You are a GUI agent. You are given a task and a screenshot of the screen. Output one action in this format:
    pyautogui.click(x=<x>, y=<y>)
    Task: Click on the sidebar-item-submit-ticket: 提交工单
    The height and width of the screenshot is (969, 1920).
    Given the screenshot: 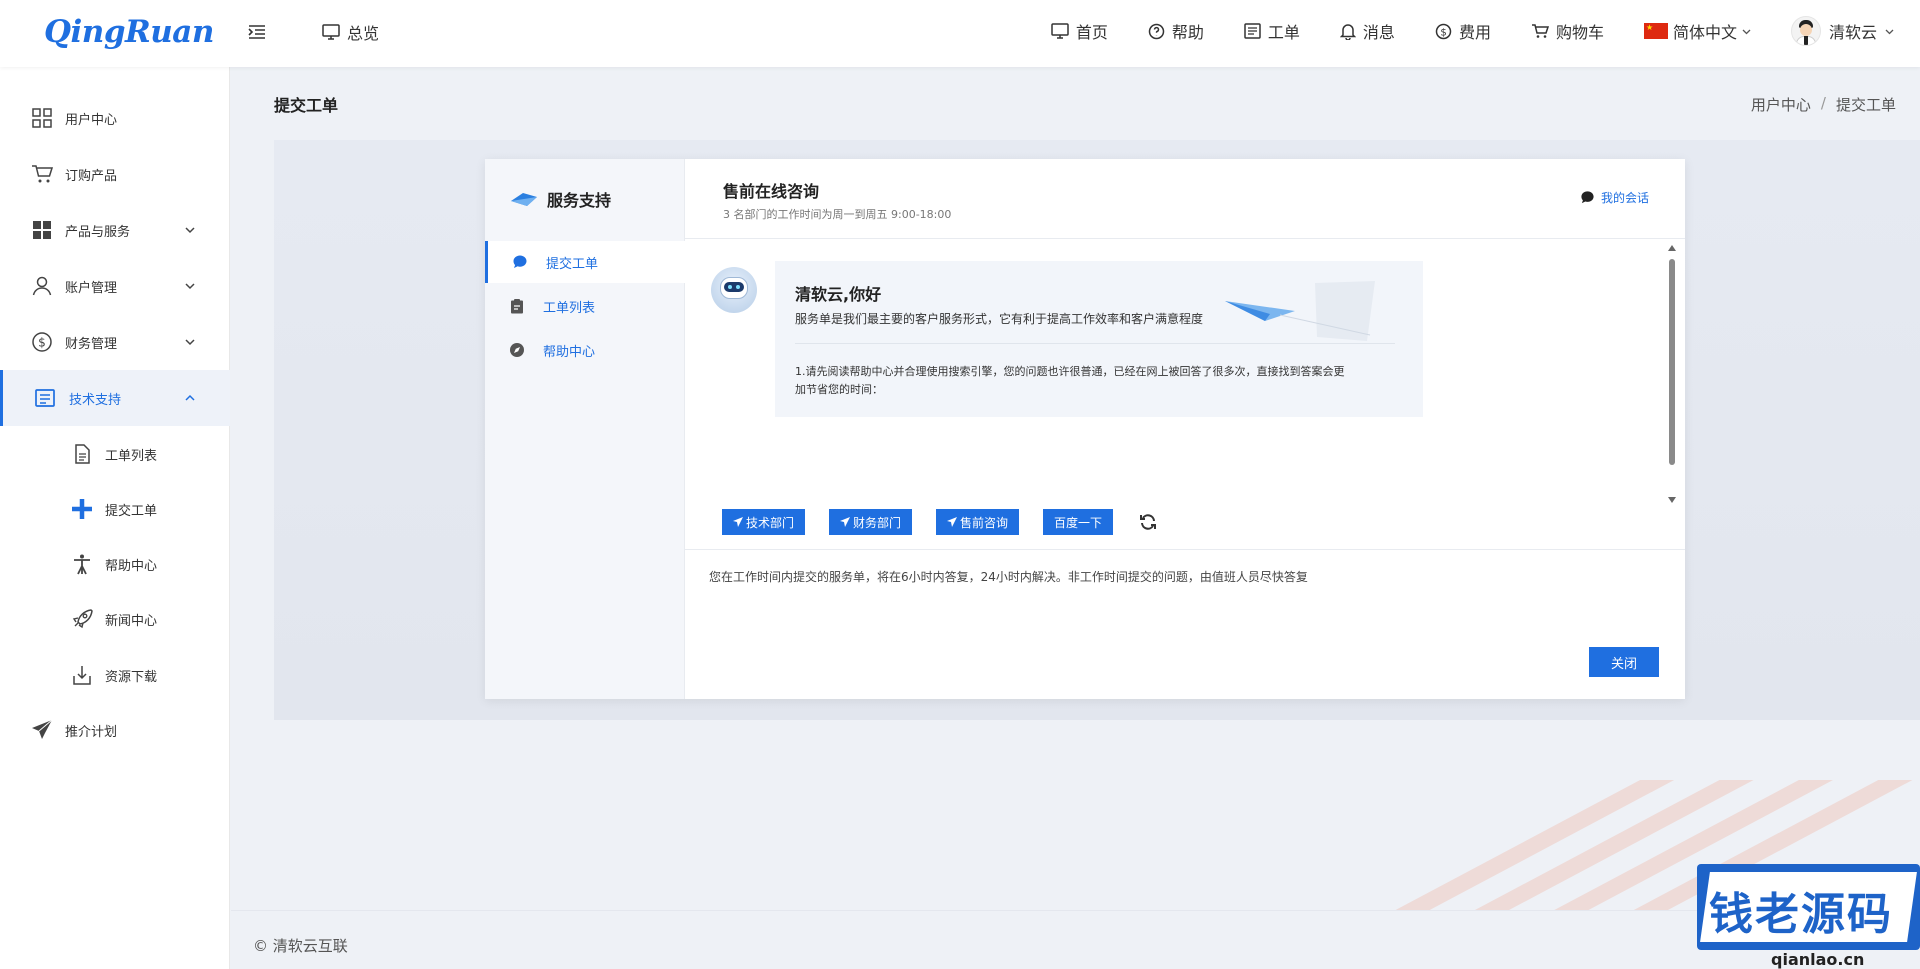 What is the action you would take?
    pyautogui.click(x=115, y=509)
    